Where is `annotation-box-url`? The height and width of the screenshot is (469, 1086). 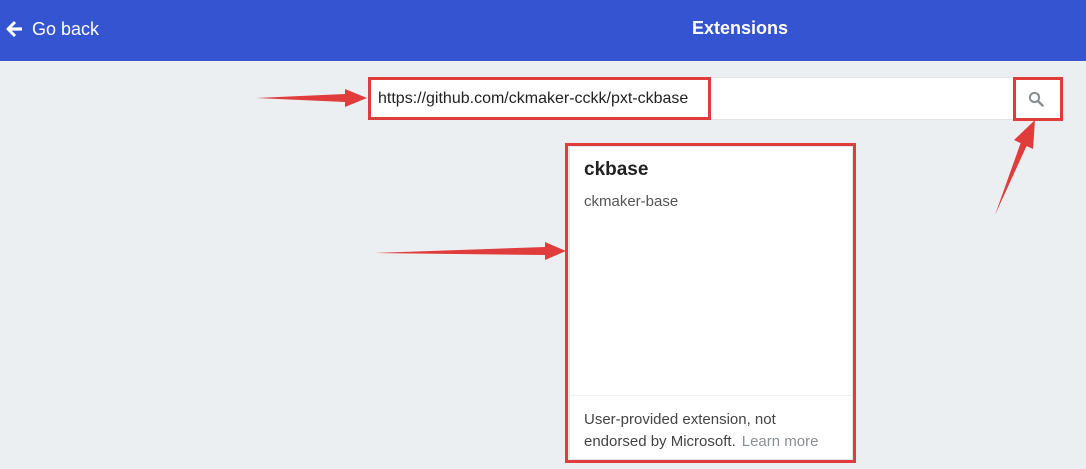 annotation-box-url is located at coordinates (539, 98).